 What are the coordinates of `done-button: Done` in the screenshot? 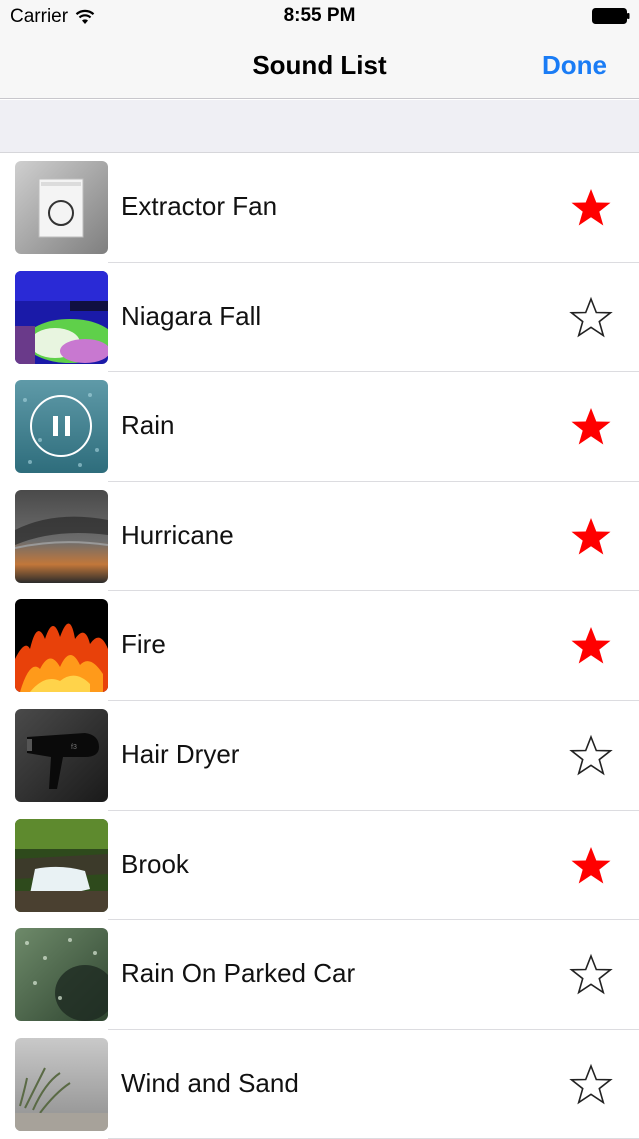 It's located at (574, 65).